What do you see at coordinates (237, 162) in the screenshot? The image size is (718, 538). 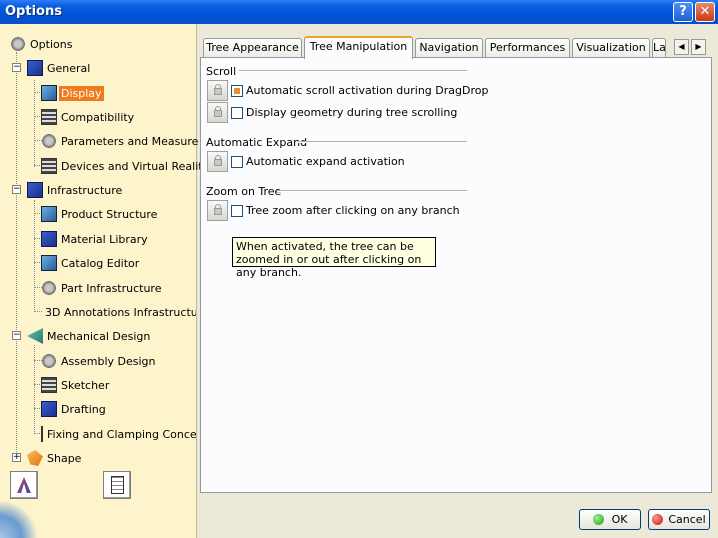 I see `auto-expand-checkbox` at bounding box center [237, 162].